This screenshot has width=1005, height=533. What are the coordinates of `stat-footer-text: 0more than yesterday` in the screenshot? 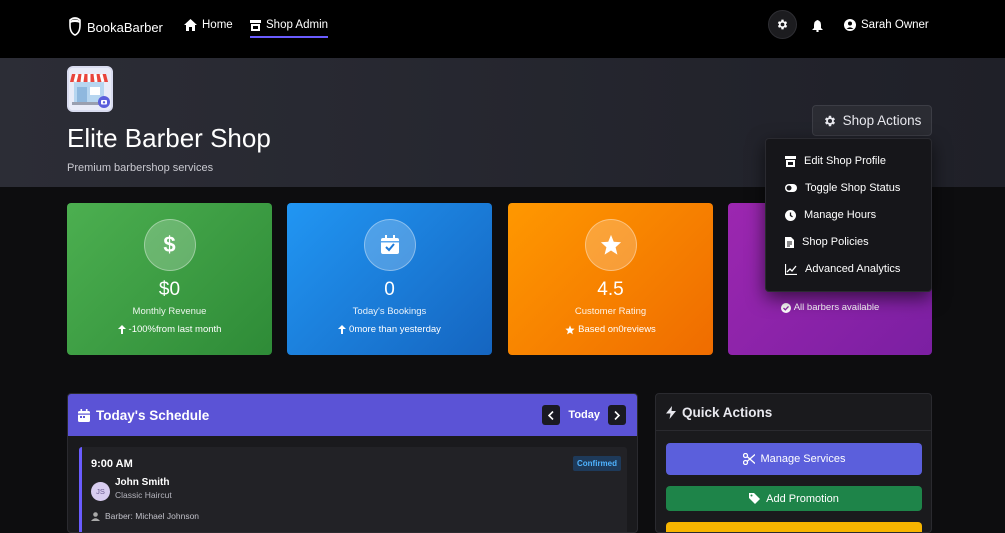 It's located at (395, 329).